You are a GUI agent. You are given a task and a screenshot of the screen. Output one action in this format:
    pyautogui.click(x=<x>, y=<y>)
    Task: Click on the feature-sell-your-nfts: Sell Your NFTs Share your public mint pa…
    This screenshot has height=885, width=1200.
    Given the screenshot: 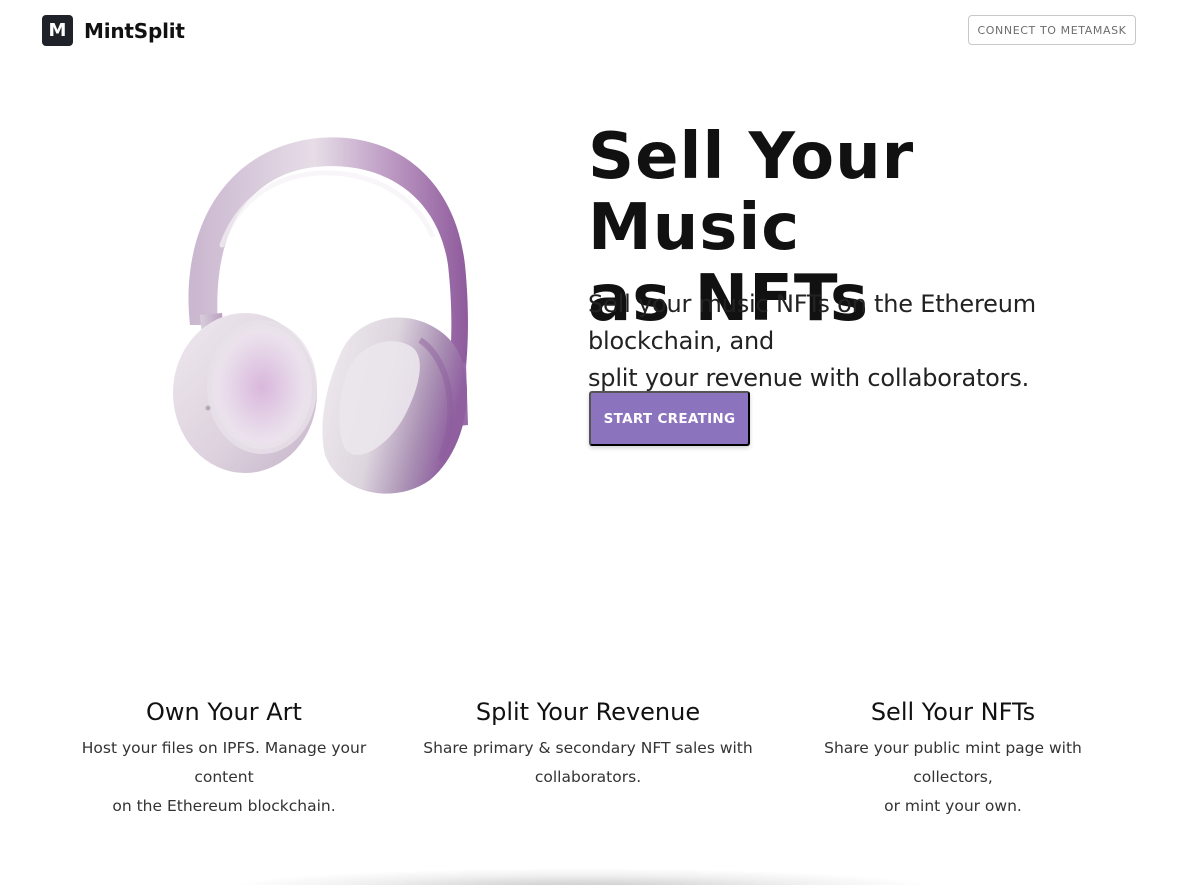 What is the action you would take?
    pyautogui.click(x=953, y=758)
    